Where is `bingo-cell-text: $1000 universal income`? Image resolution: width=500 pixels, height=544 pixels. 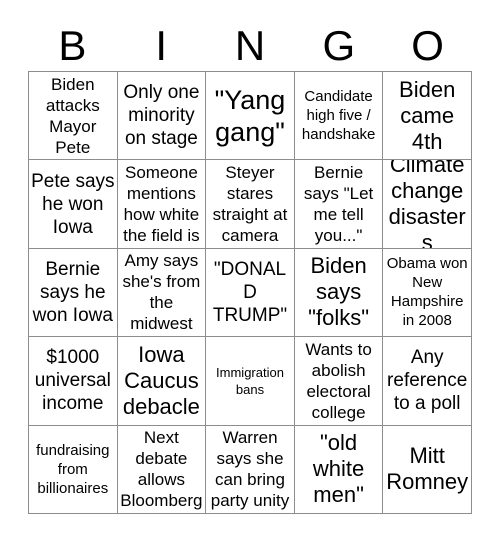 bingo-cell-text: $1000 universal income is located at coordinates (72, 381).